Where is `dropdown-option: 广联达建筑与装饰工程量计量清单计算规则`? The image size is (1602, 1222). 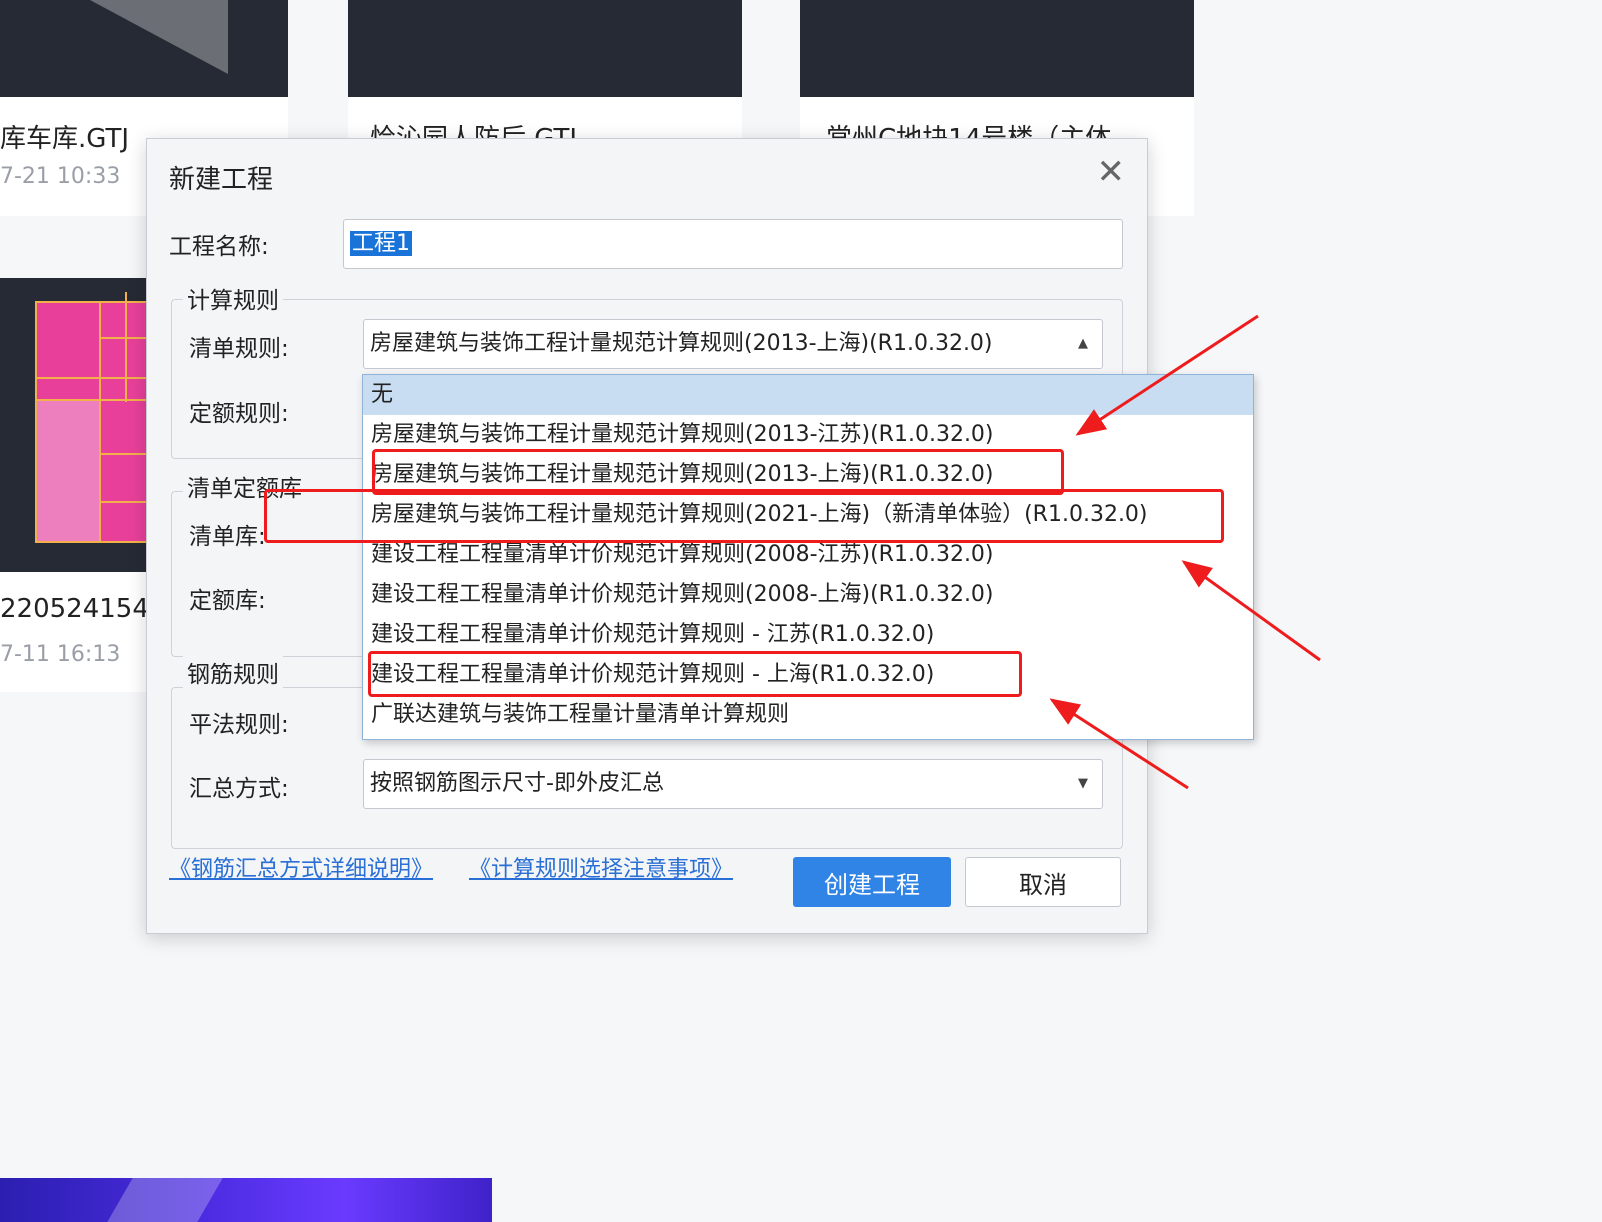
dropdown-option: 广联达建筑与装饰工程量计量清单计算规则 is located at coordinates (808, 715).